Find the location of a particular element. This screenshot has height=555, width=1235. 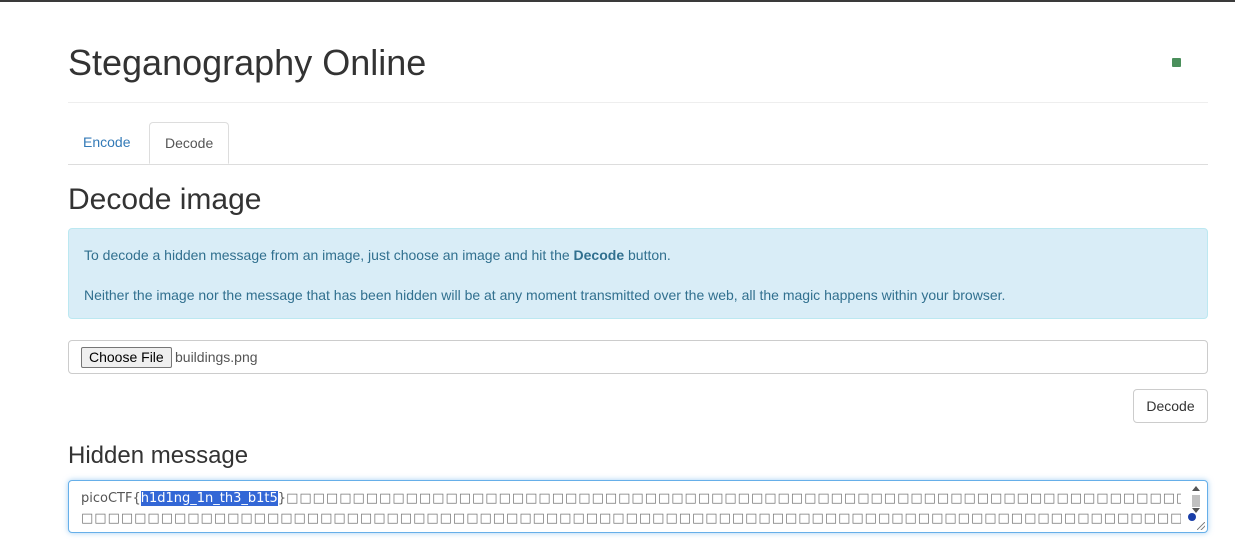

message-prefix: picoCTF{ is located at coordinates (111, 498).